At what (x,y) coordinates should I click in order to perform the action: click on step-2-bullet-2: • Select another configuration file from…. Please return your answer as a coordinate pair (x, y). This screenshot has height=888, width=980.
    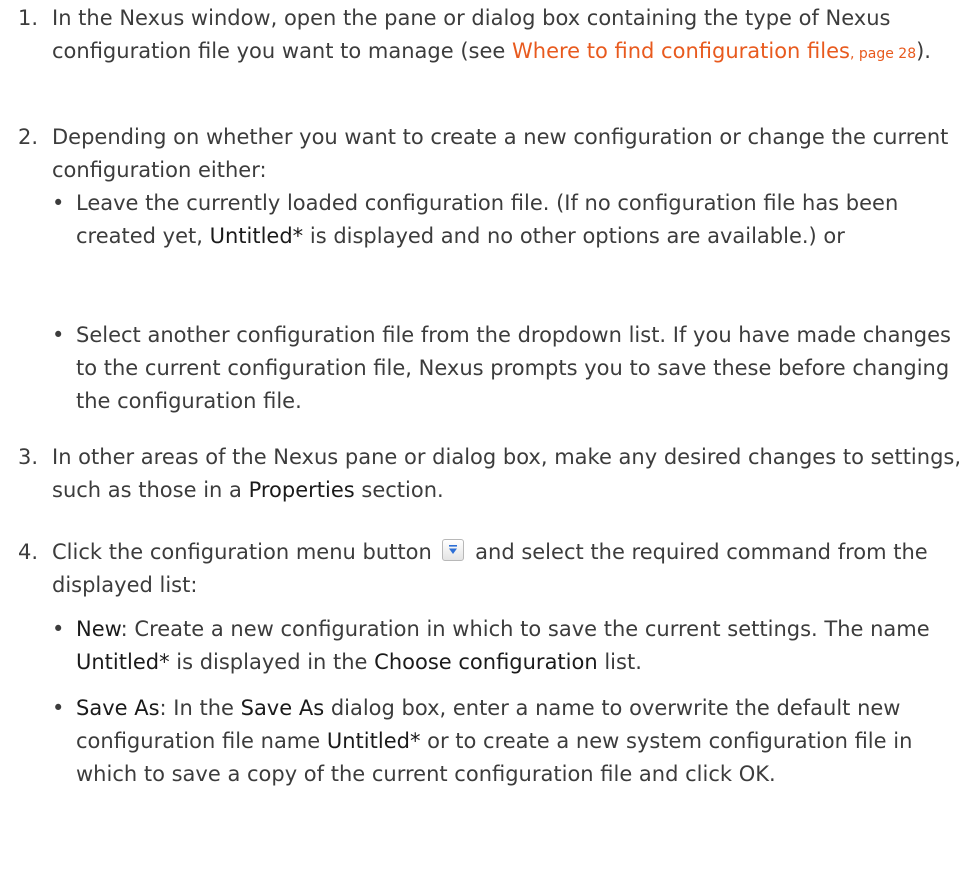
    Looking at the image, I should click on (511, 368).